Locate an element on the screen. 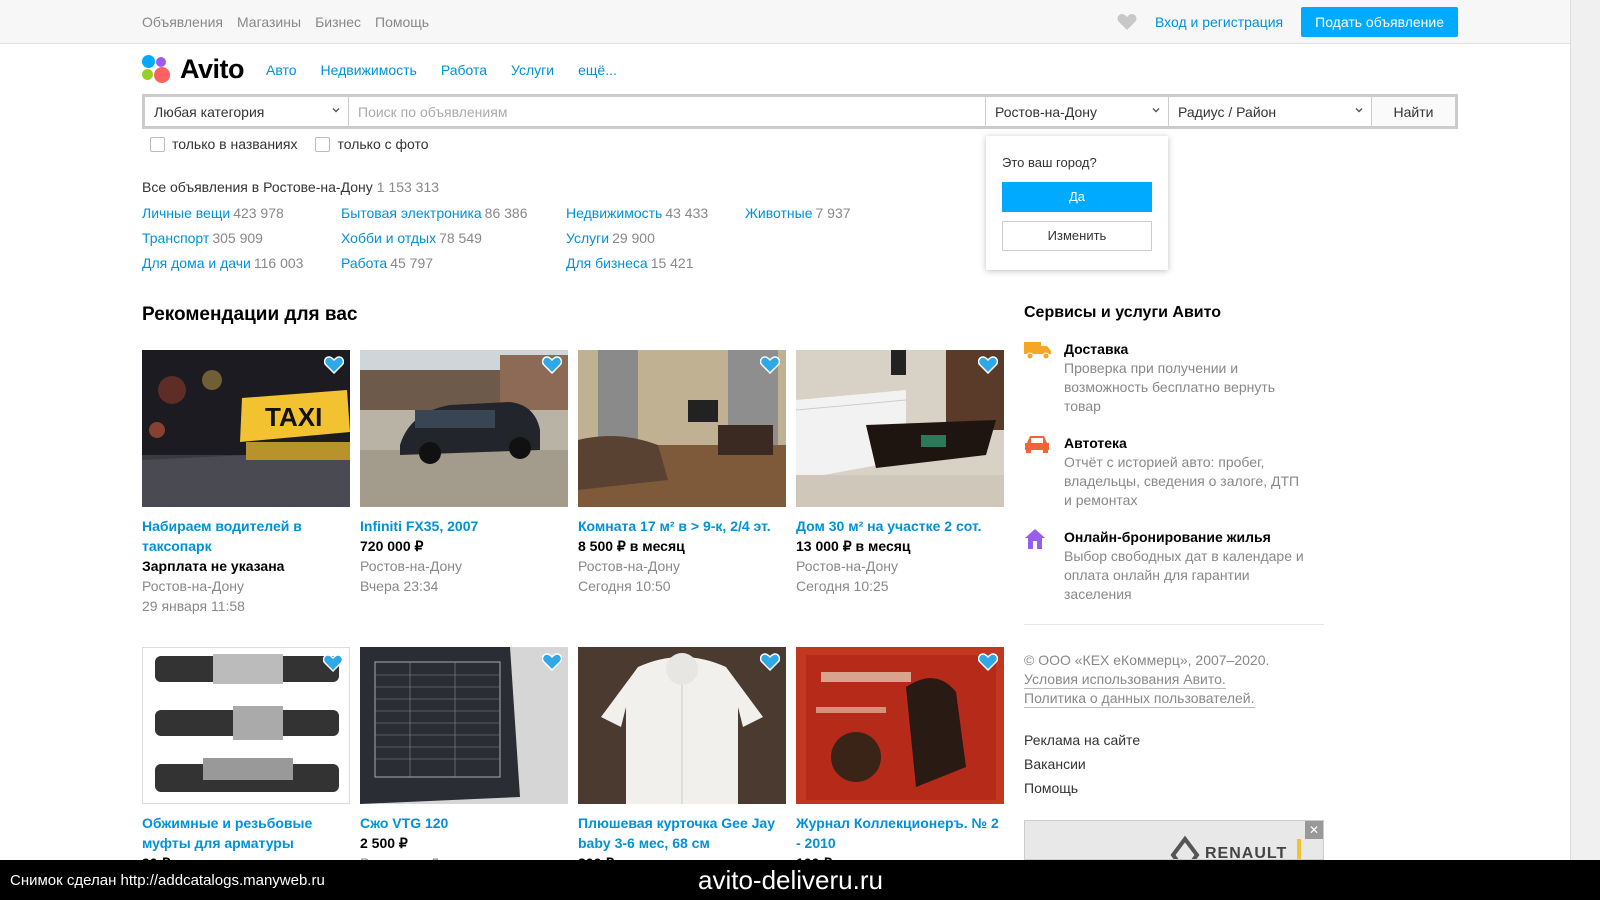  category-item: Услуги 29 900 is located at coordinates (655, 239).